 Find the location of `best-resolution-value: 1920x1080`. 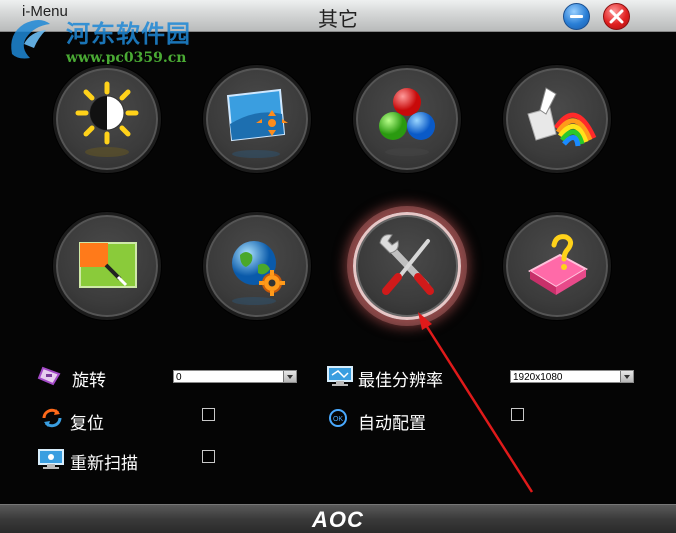

best-resolution-value: 1920x1080 is located at coordinates (538, 377).